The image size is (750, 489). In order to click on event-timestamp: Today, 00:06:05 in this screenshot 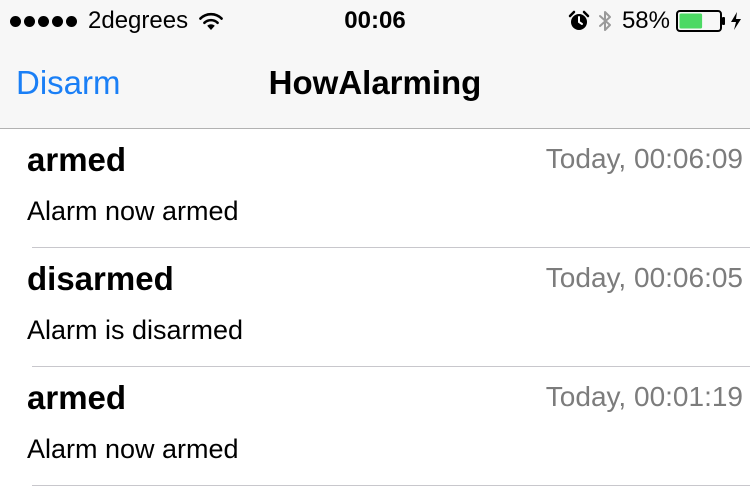, I will do `click(644, 277)`.